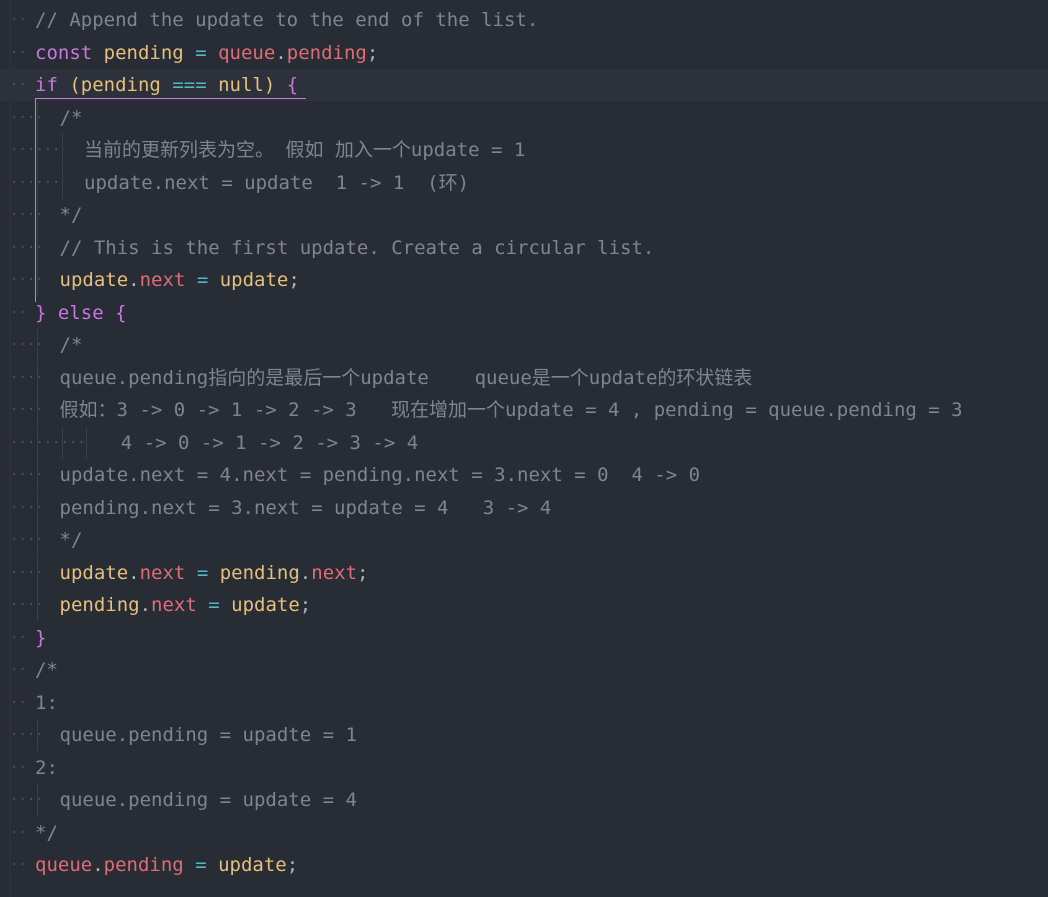 The height and width of the screenshot is (897, 1048). What do you see at coordinates (170, 199) in the screenshot?
I see `block-scope-indicator` at bounding box center [170, 199].